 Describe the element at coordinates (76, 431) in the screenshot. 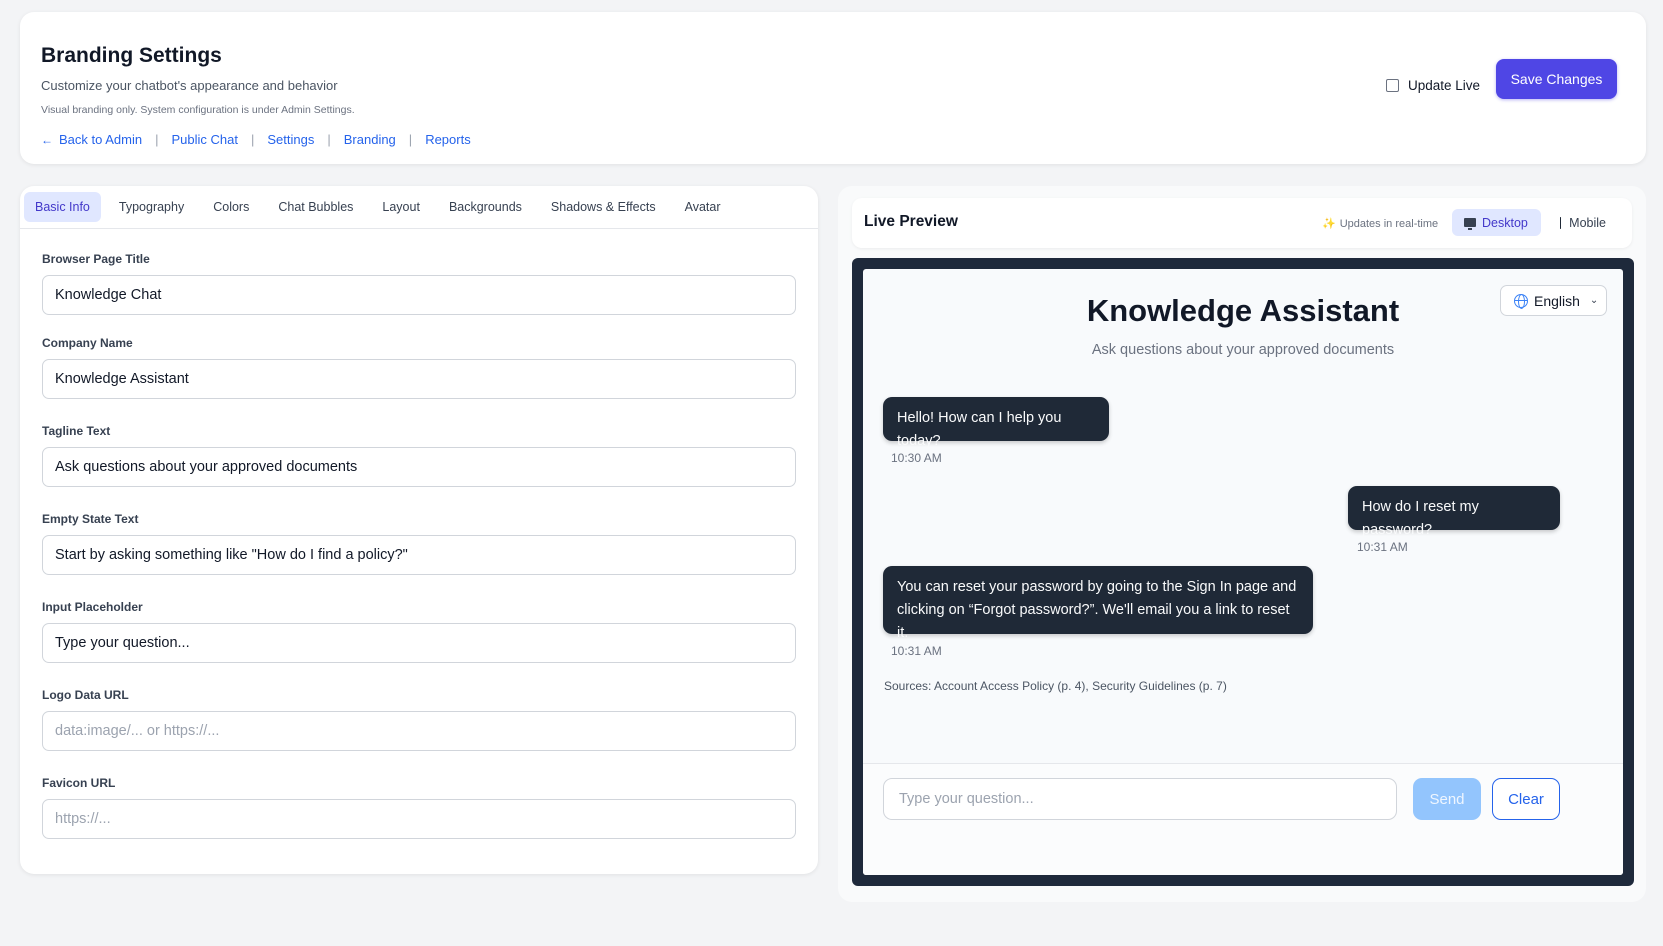

I see `field-label: Tagline Text` at that location.